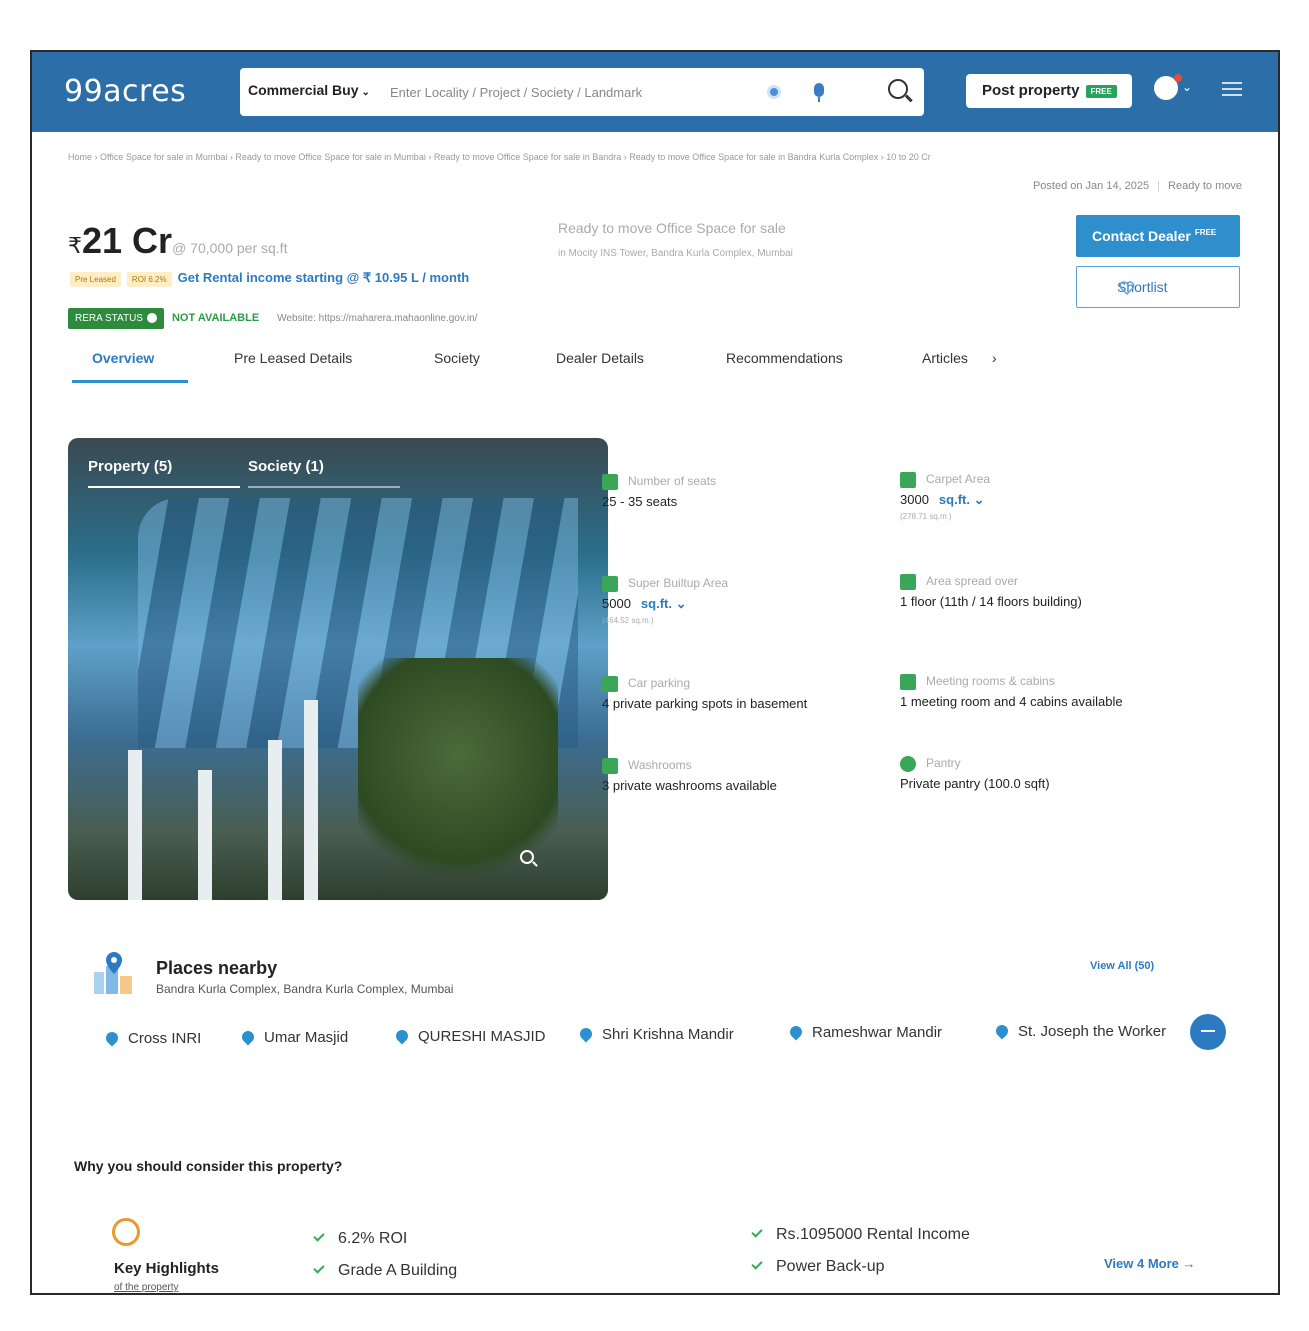 This screenshot has width=1309, height=1331. I want to click on place-chip: Cross INRI, so click(152, 1038).